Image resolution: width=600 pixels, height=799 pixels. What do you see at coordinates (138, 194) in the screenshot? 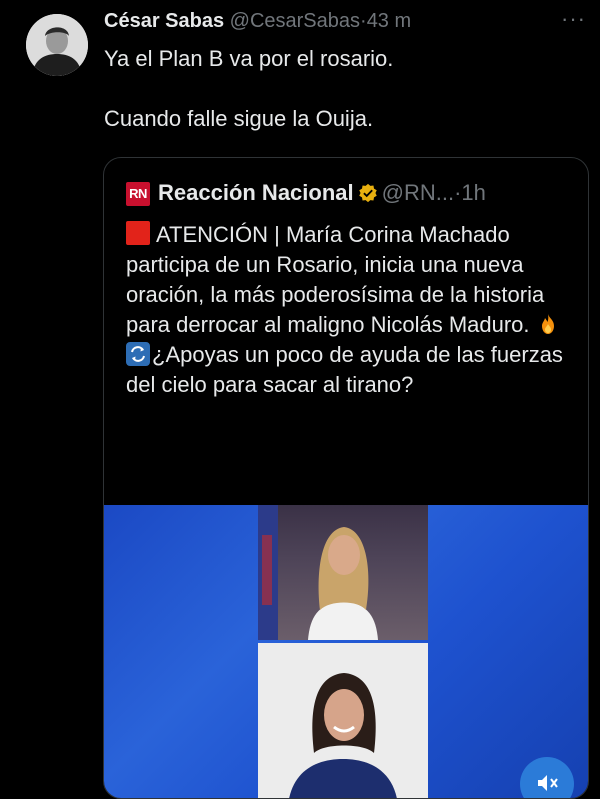
I see `rn-logo-icon: RN` at bounding box center [138, 194].